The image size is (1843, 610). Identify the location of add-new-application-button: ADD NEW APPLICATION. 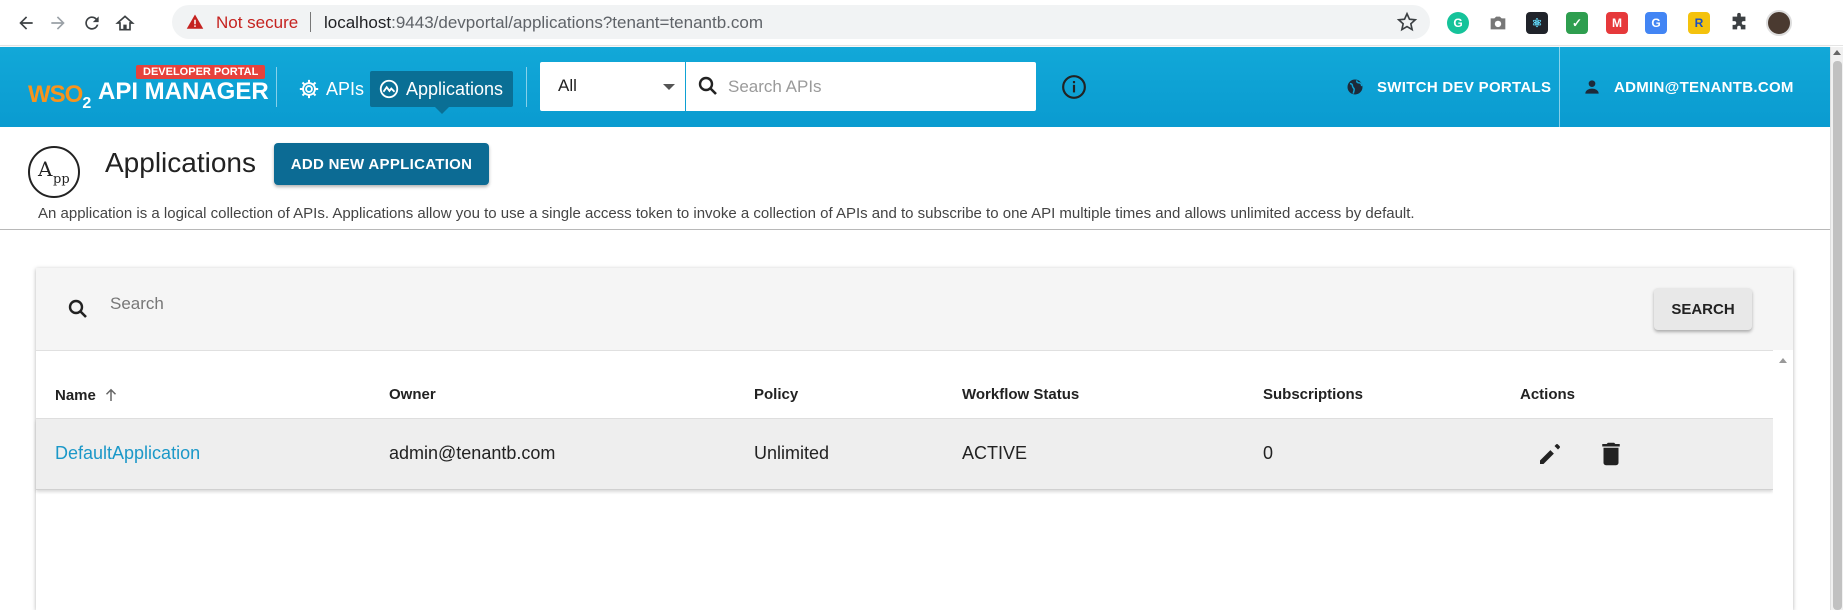
(381, 164).